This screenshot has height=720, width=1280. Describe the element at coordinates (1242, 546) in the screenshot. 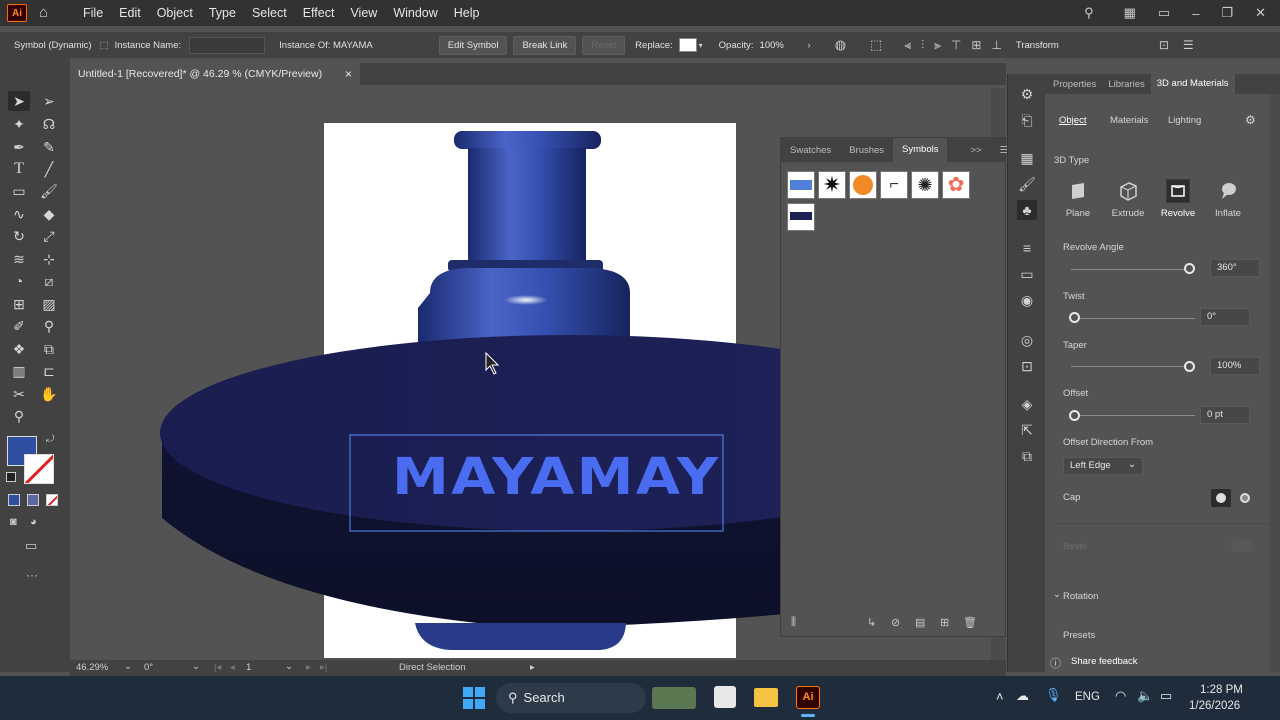

I see `bevel-toggle` at that location.